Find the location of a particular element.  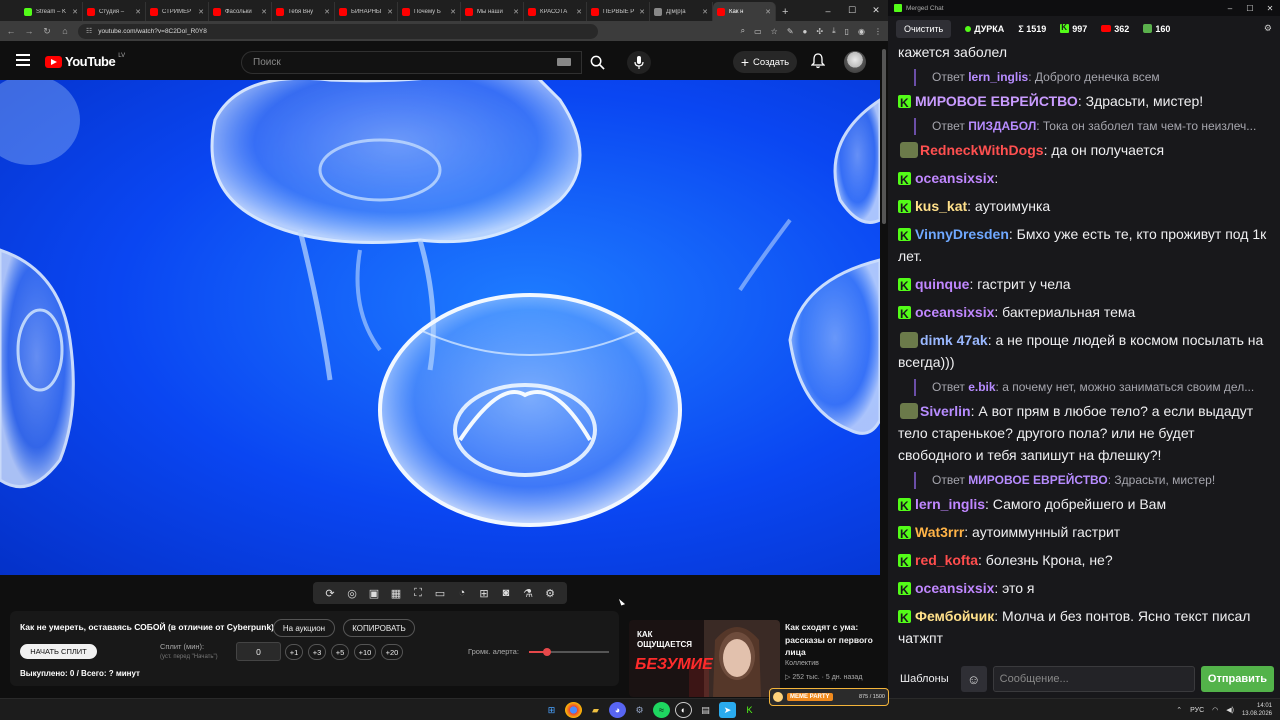

voice-search-button is located at coordinates (639, 62).